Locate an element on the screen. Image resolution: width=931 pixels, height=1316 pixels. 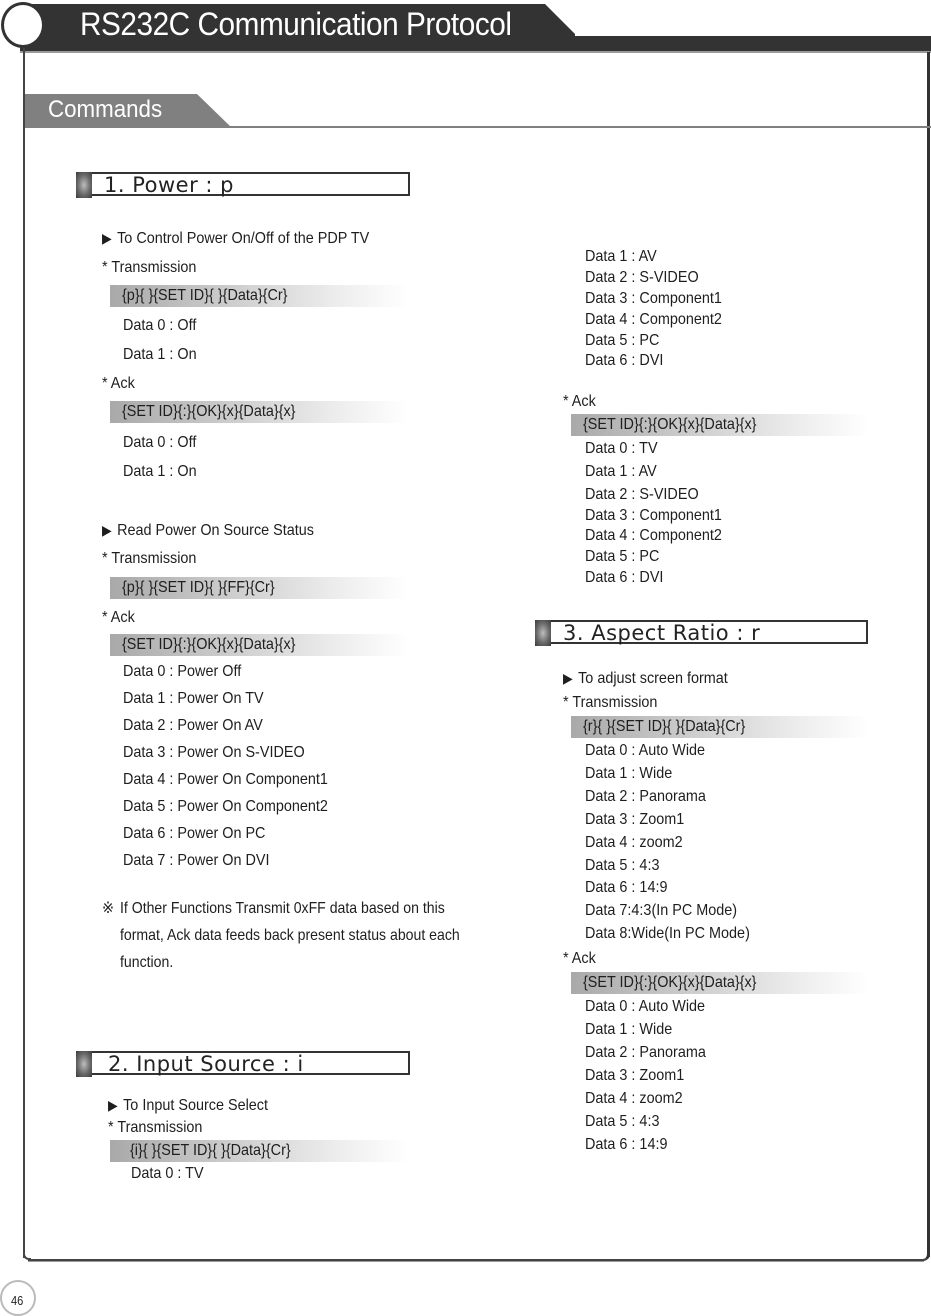
note-symbol-icon: ※ is located at coordinates (108, 908).